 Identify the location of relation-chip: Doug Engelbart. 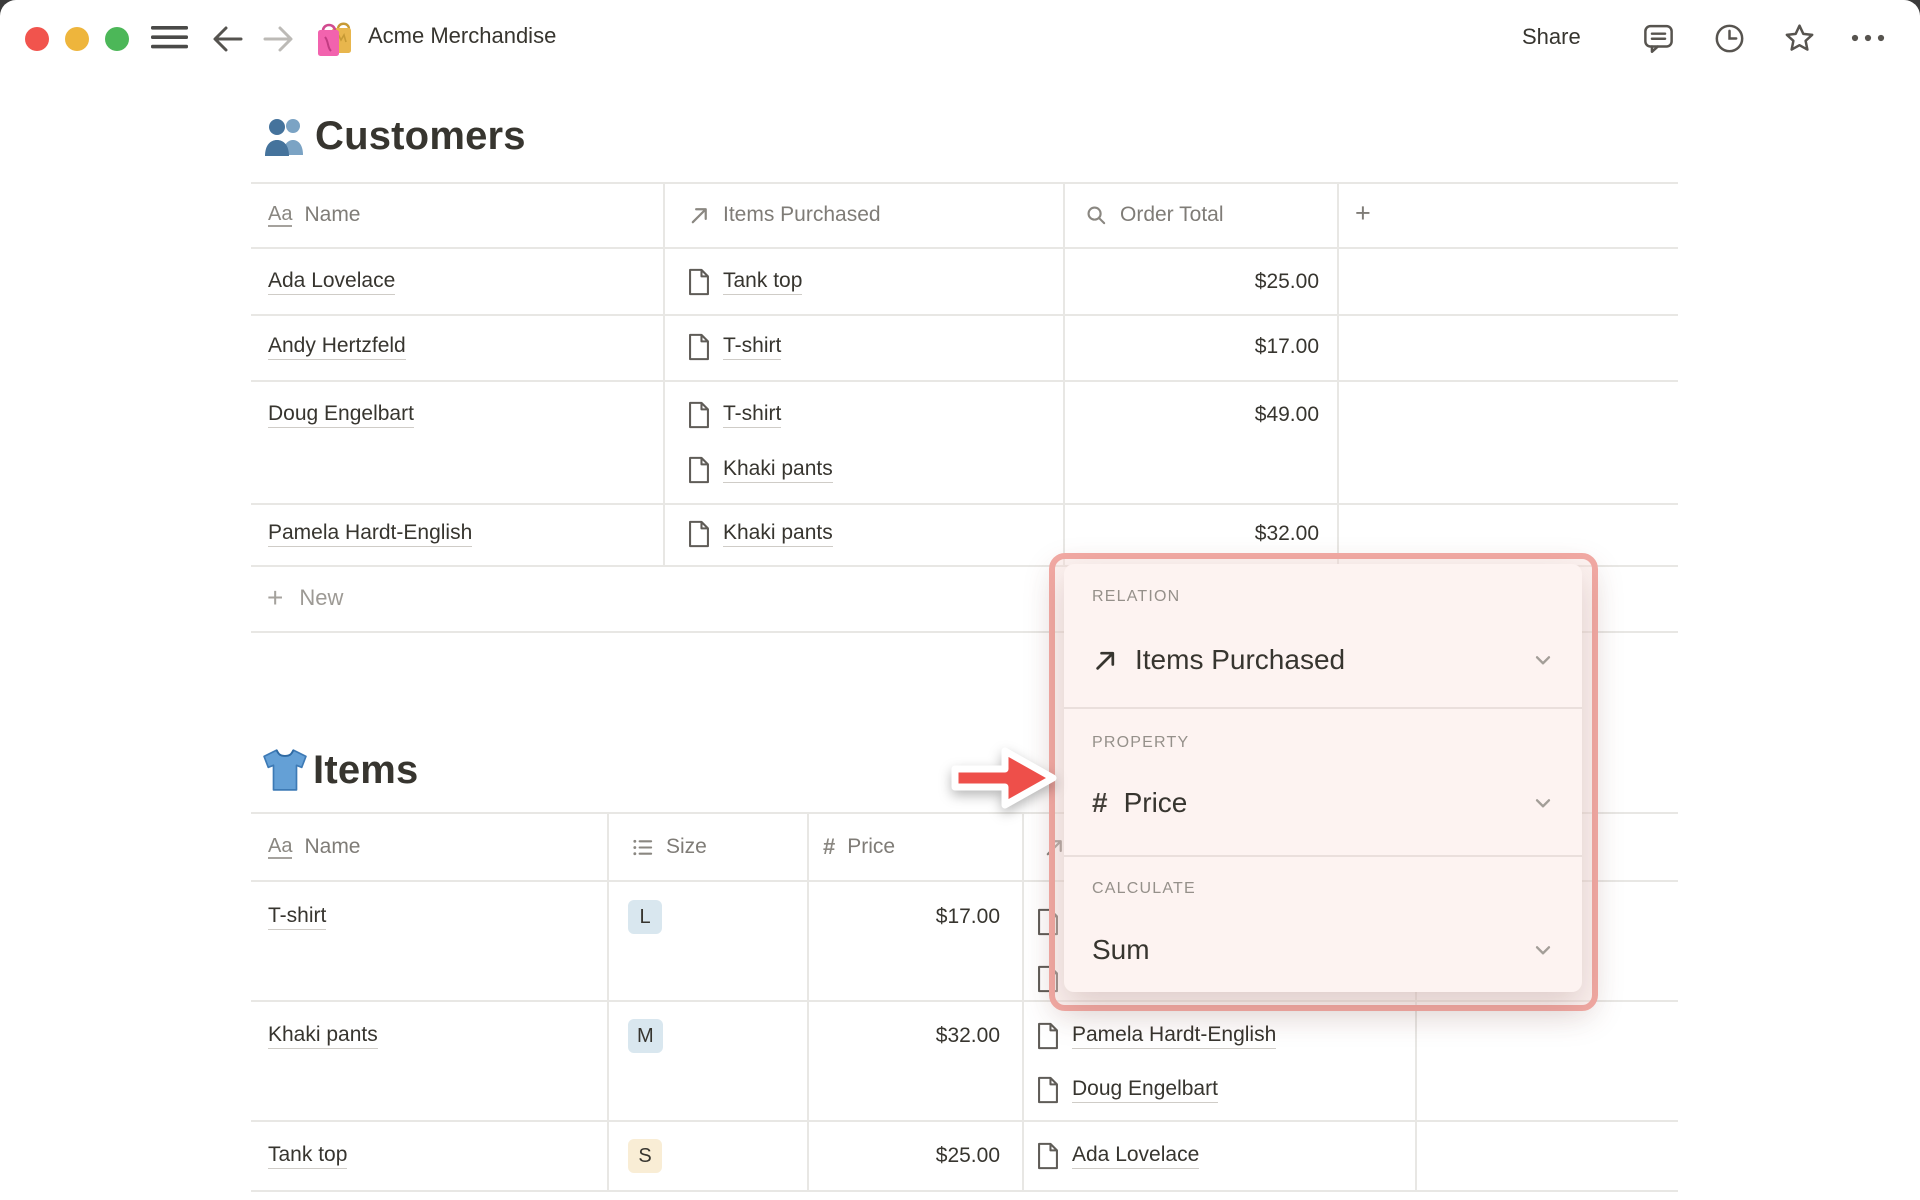
(1127, 1090).